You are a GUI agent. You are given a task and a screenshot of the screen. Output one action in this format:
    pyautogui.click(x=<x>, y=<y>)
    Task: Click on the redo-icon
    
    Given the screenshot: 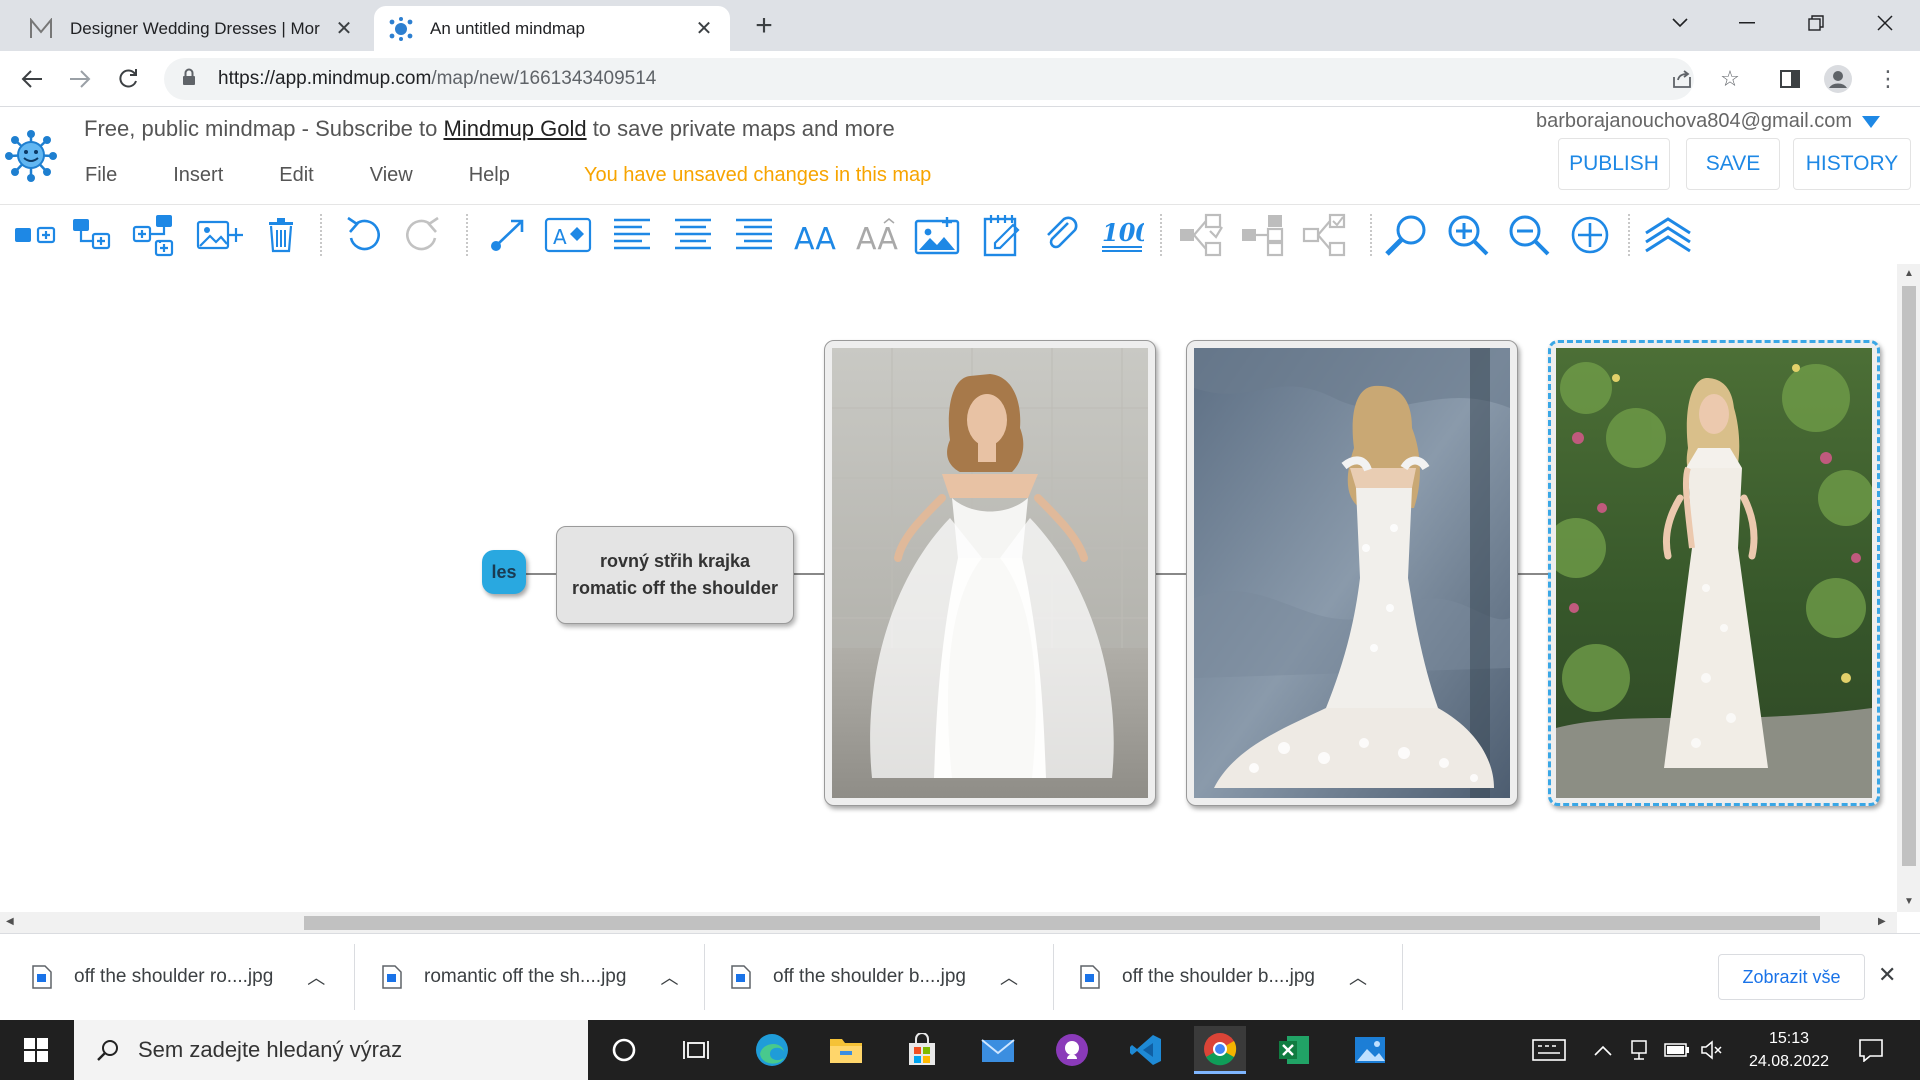 What is the action you would take?
    pyautogui.click(x=424, y=235)
    